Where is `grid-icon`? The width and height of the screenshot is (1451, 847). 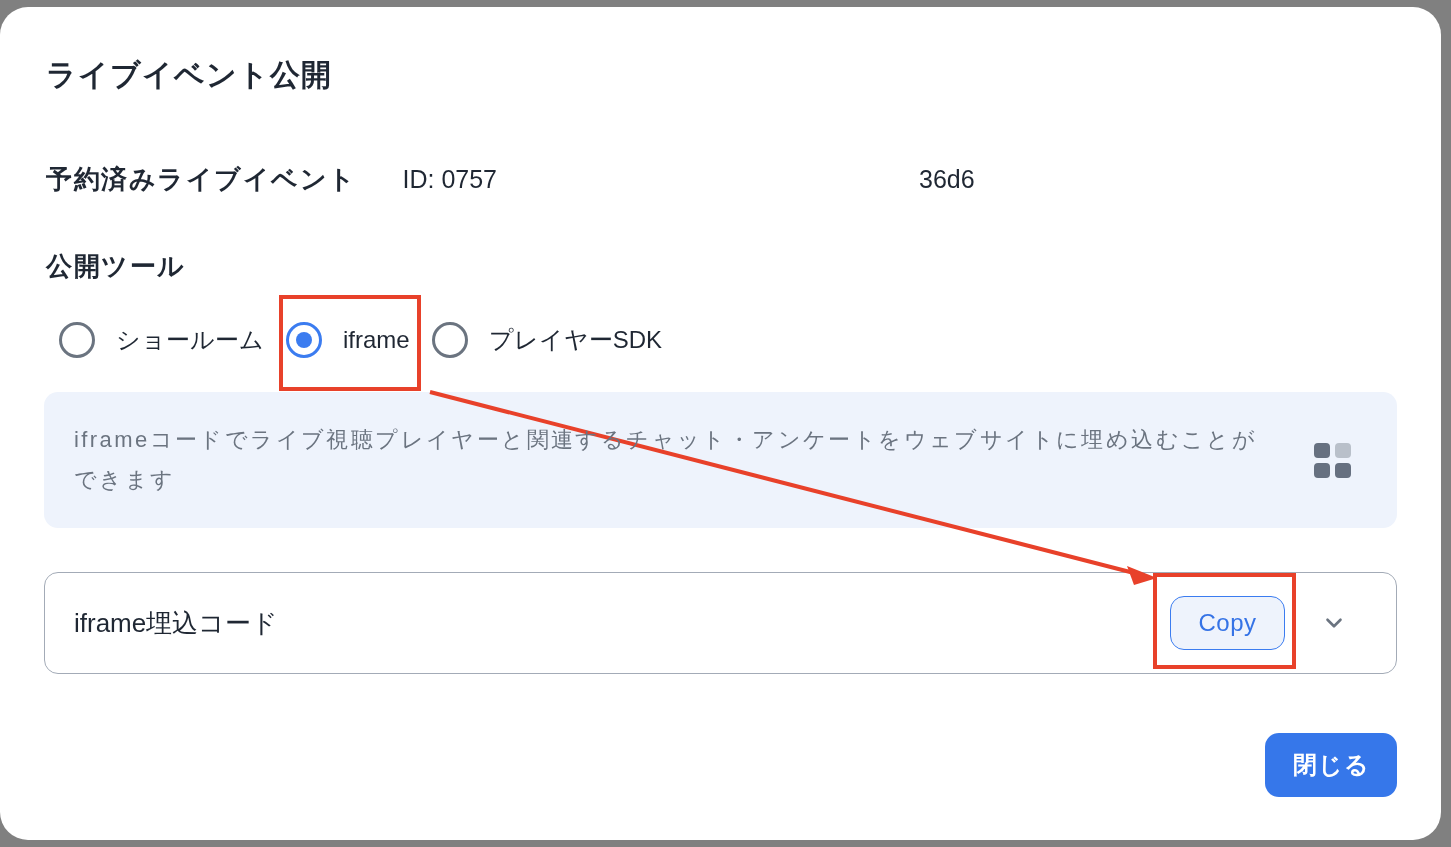 grid-icon is located at coordinates (1332, 460).